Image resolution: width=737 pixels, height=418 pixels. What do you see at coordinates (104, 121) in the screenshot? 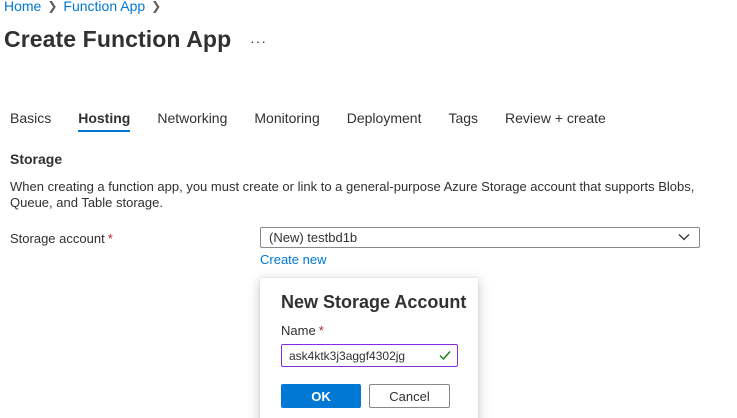
I see `tab-hosting: Hosting` at bounding box center [104, 121].